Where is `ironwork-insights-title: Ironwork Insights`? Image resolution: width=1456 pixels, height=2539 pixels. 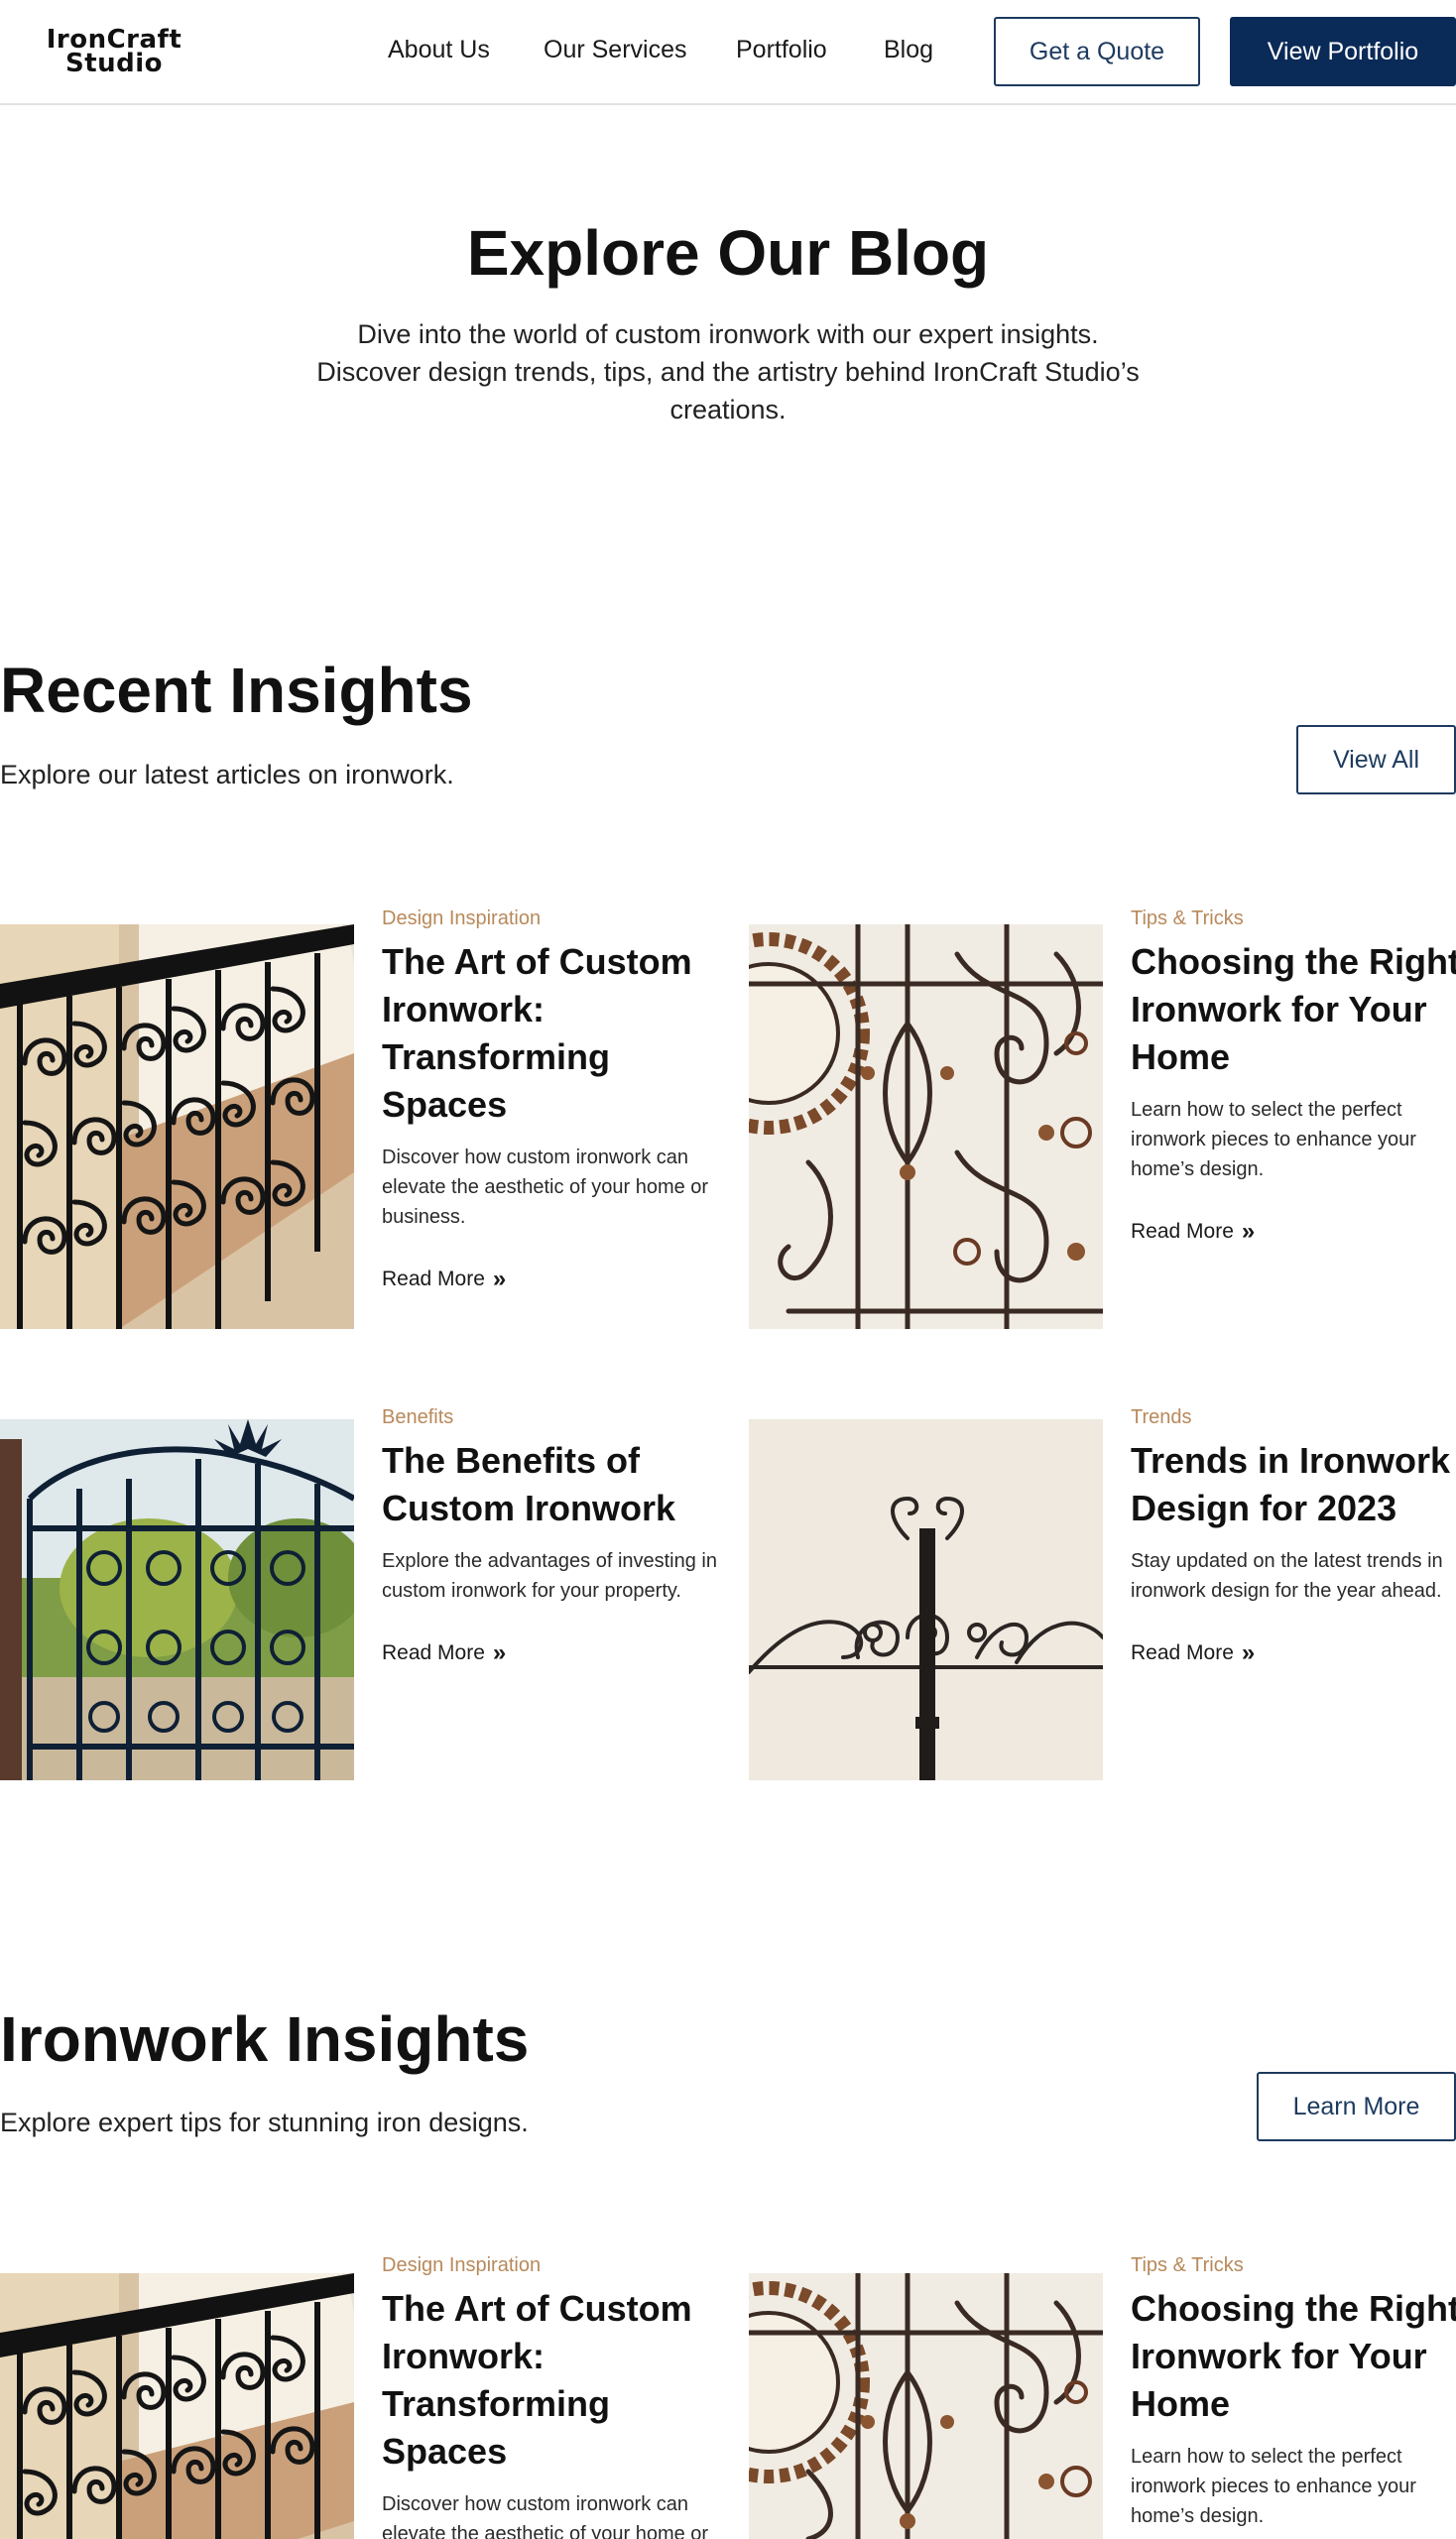 ironwork-insights-title: Ironwork Insights is located at coordinates (265, 2039).